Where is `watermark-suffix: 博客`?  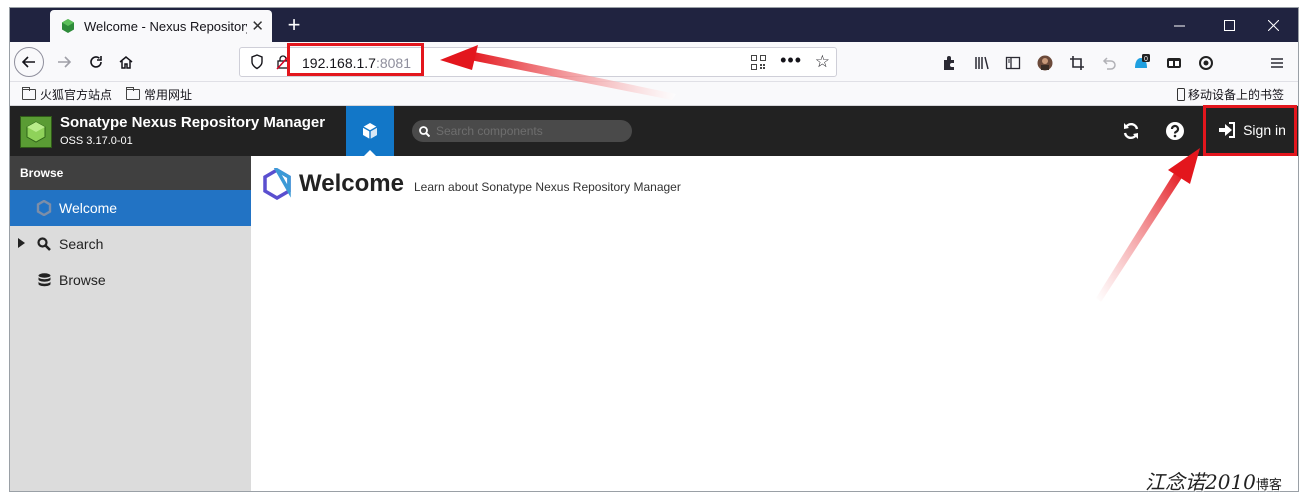 watermark-suffix: 博客 is located at coordinates (1268, 485).